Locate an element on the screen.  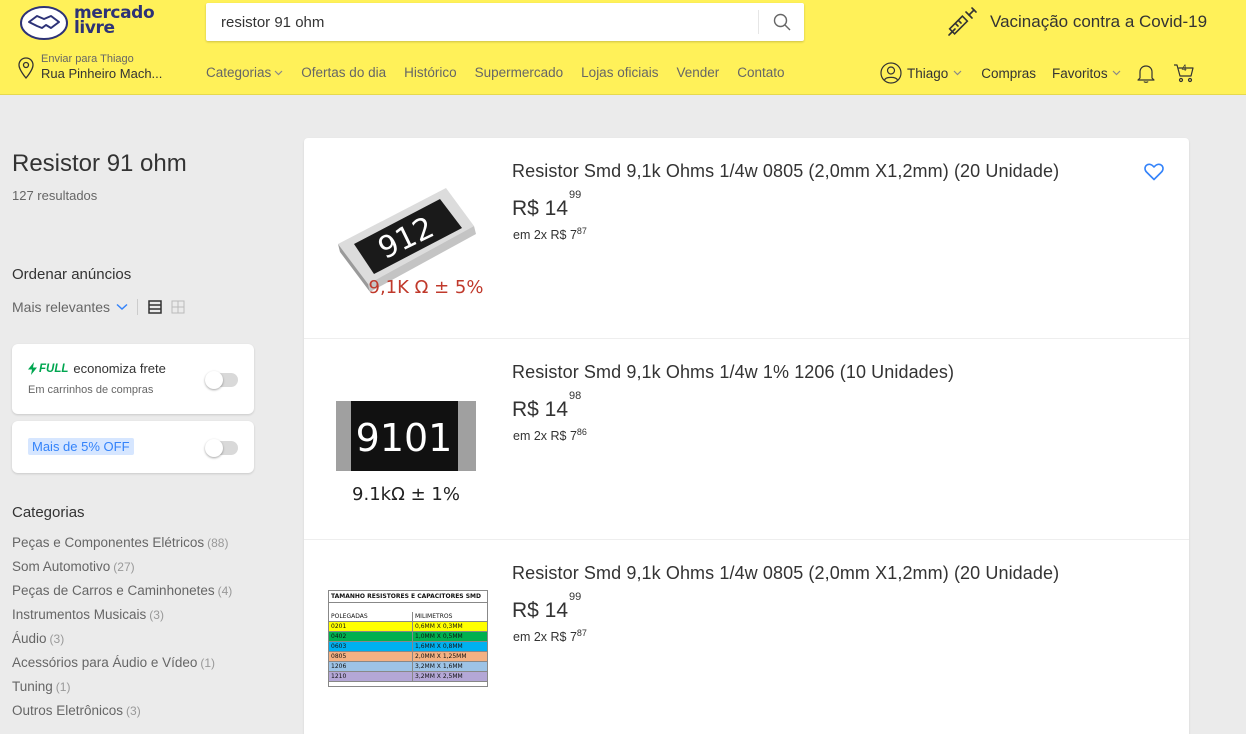
installments-cents: 87 is located at coordinates (581, 231).